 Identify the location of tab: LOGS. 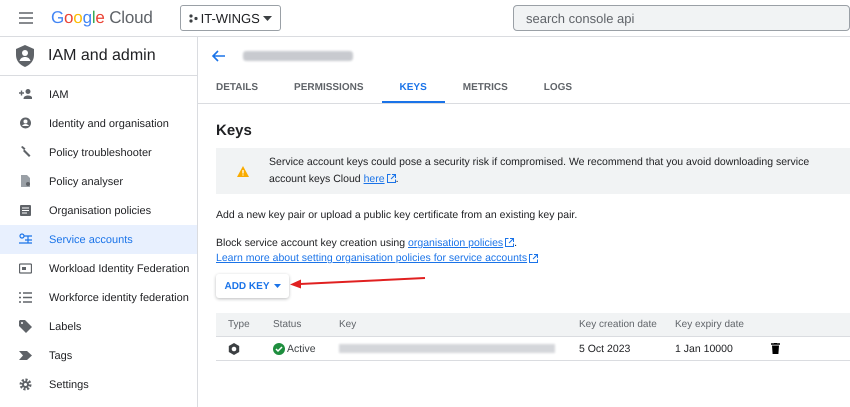
(558, 88).